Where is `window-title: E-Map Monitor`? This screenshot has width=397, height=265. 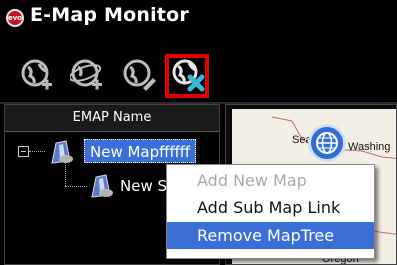
window-title: E-Map Monitor is located at coordinates (109, 15).